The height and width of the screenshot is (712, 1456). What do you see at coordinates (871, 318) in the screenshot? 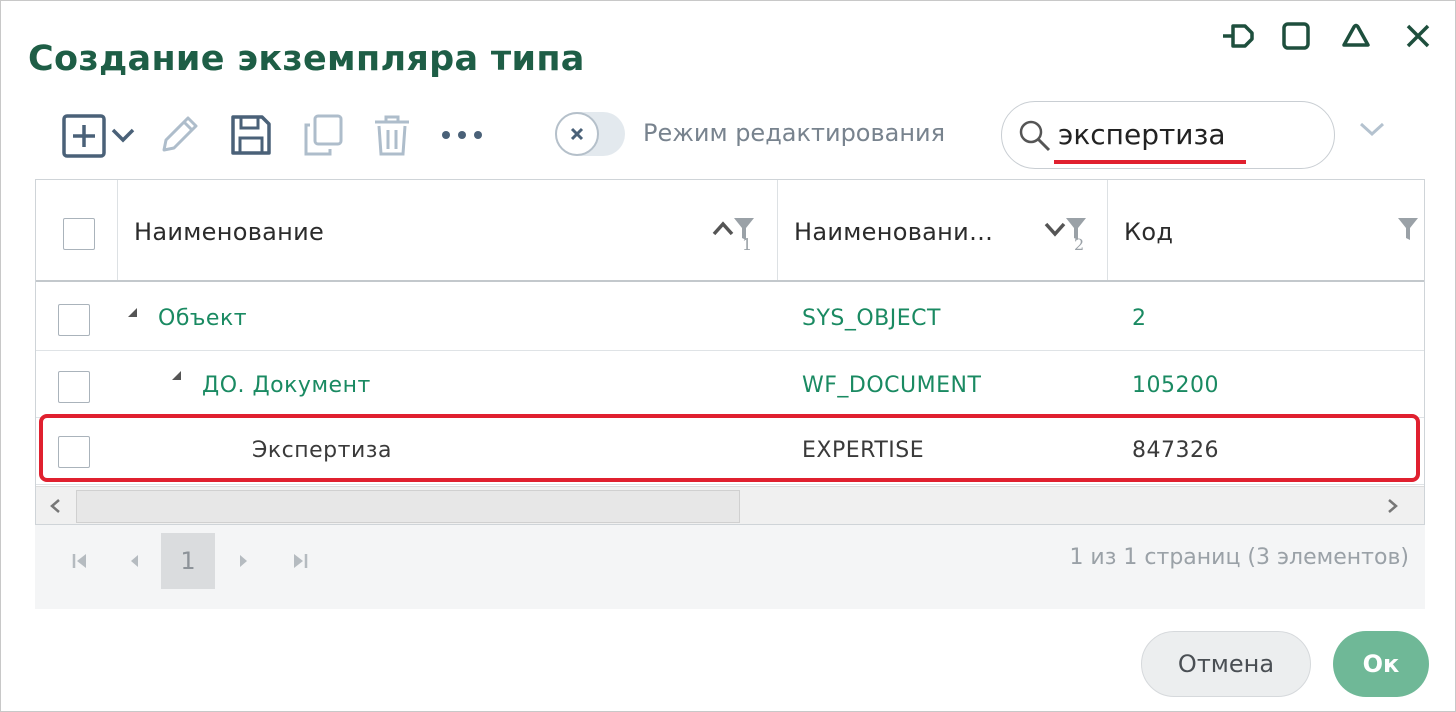
I see `row-system-name: SYS_OBJECT` at bounding box center [871, 318].